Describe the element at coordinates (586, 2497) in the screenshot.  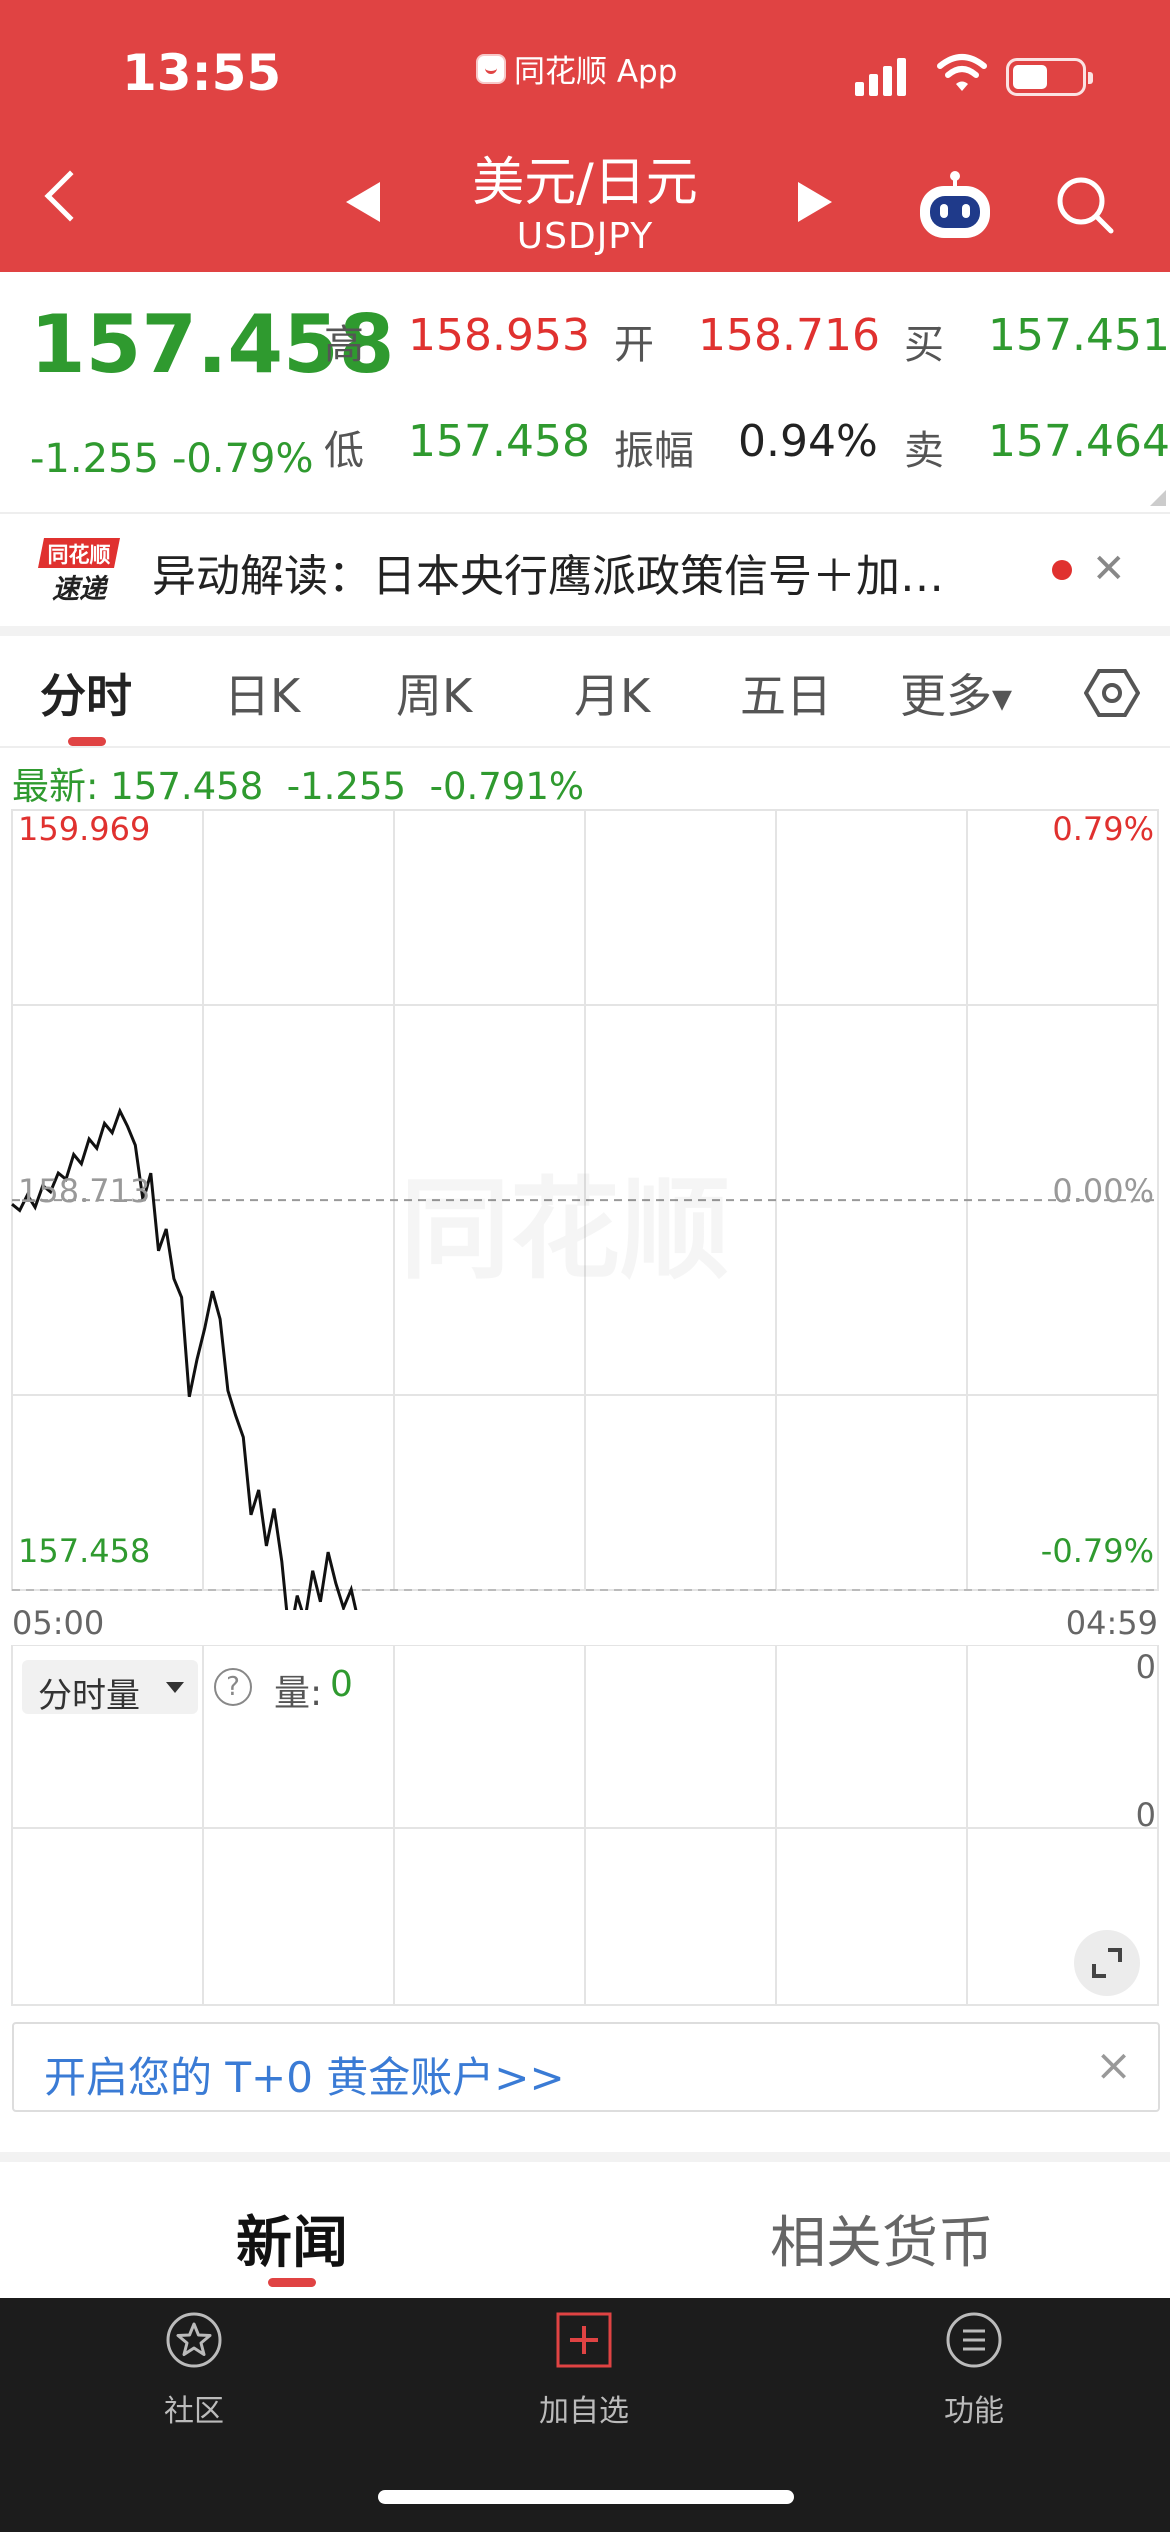
I see `home-indicator` at that location.